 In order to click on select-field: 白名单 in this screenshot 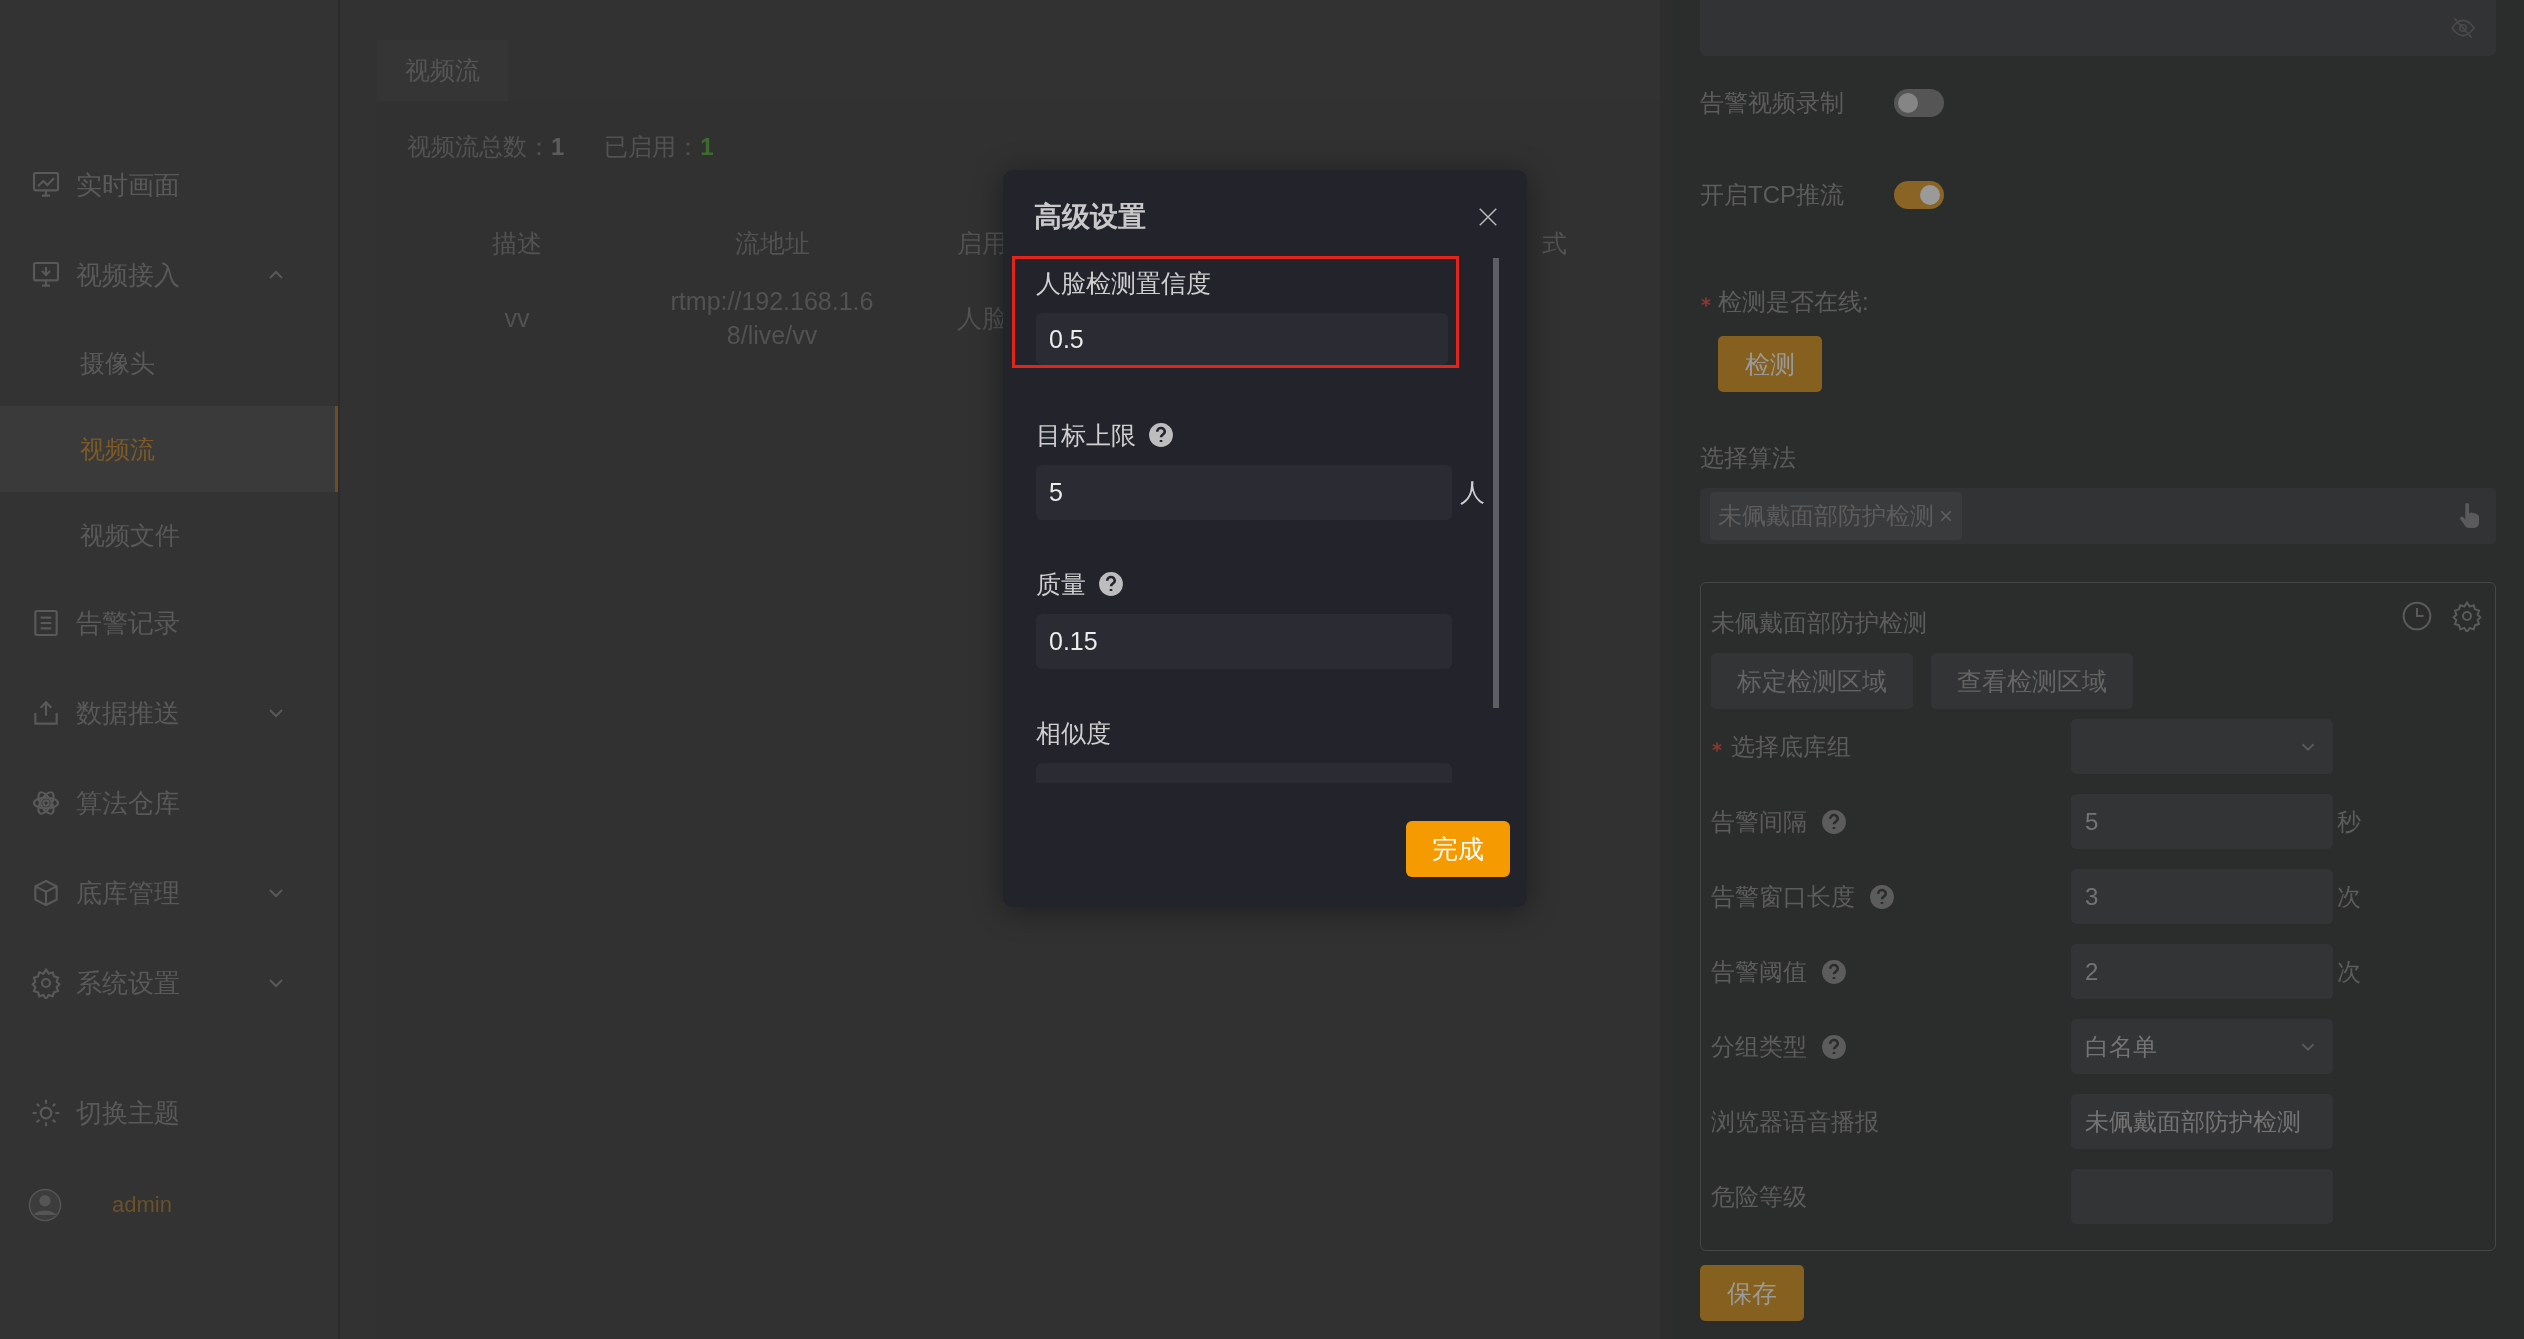, I will do `click(2202, 1046)`.